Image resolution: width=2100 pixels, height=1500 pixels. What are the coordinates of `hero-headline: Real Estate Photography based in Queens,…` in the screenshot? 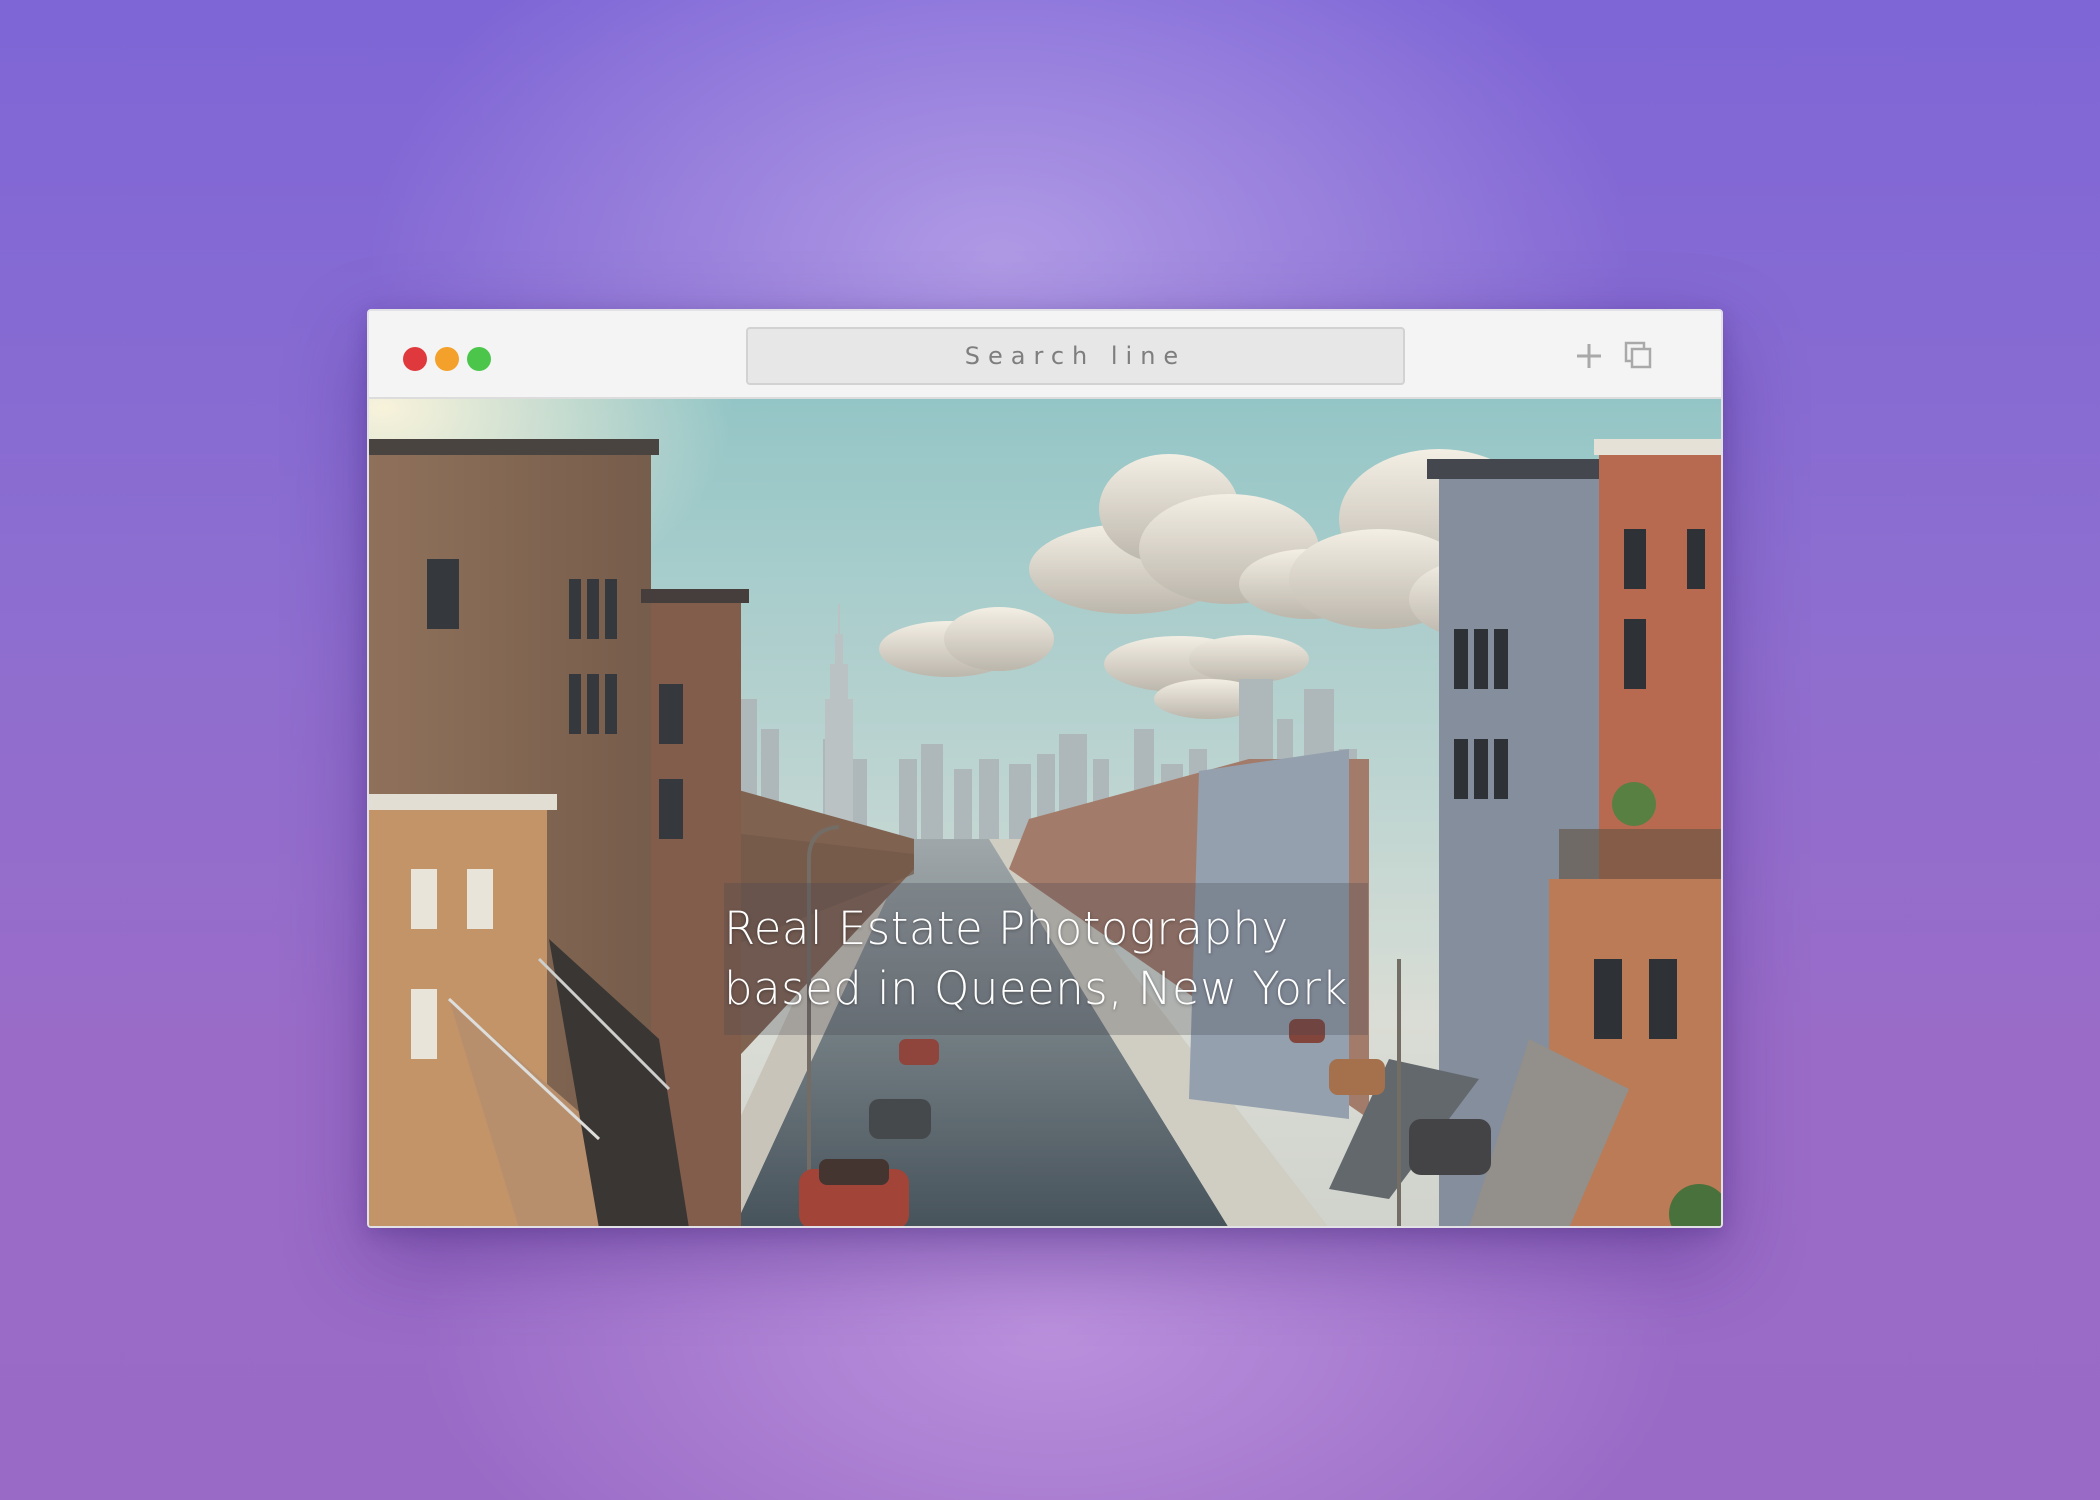 It's located at (1036, 959).